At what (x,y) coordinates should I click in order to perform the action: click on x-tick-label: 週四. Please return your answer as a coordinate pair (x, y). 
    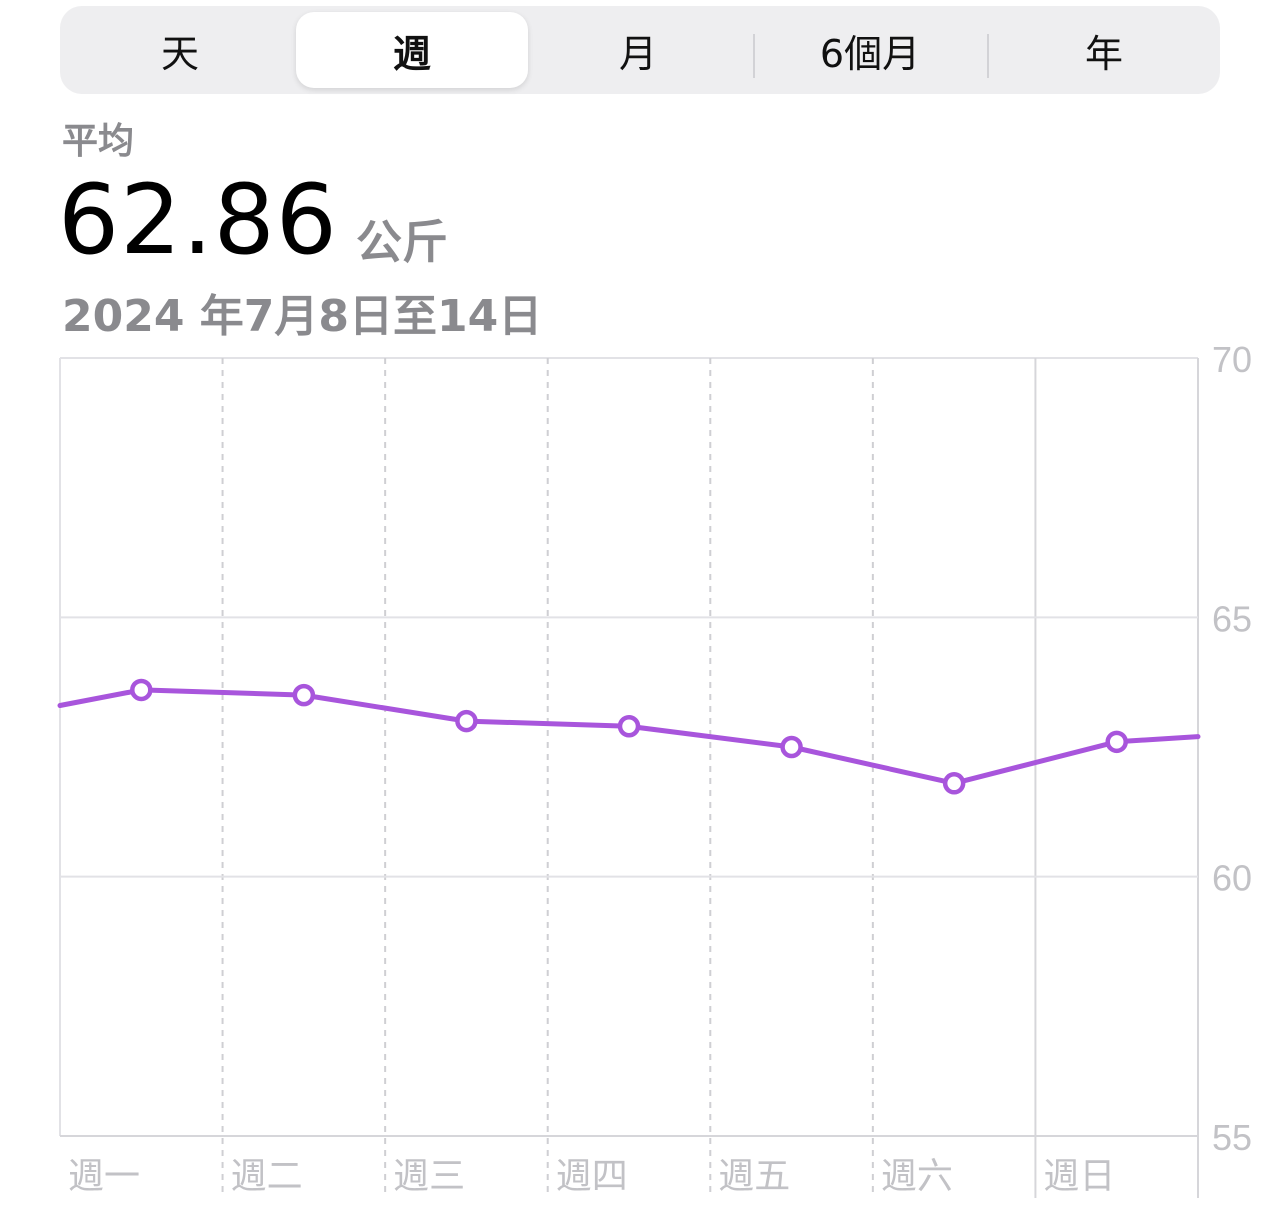
    Looking at the image, I should click on (592, 1176).